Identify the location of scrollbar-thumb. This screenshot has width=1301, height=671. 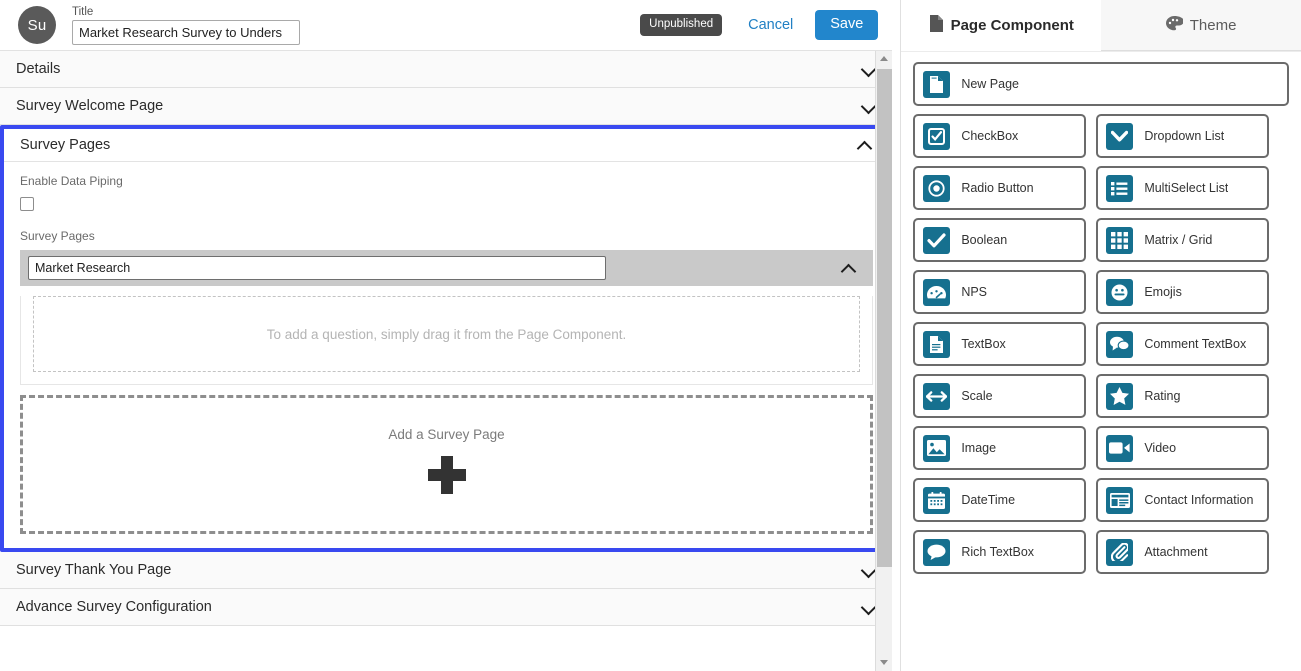
(885, 318).